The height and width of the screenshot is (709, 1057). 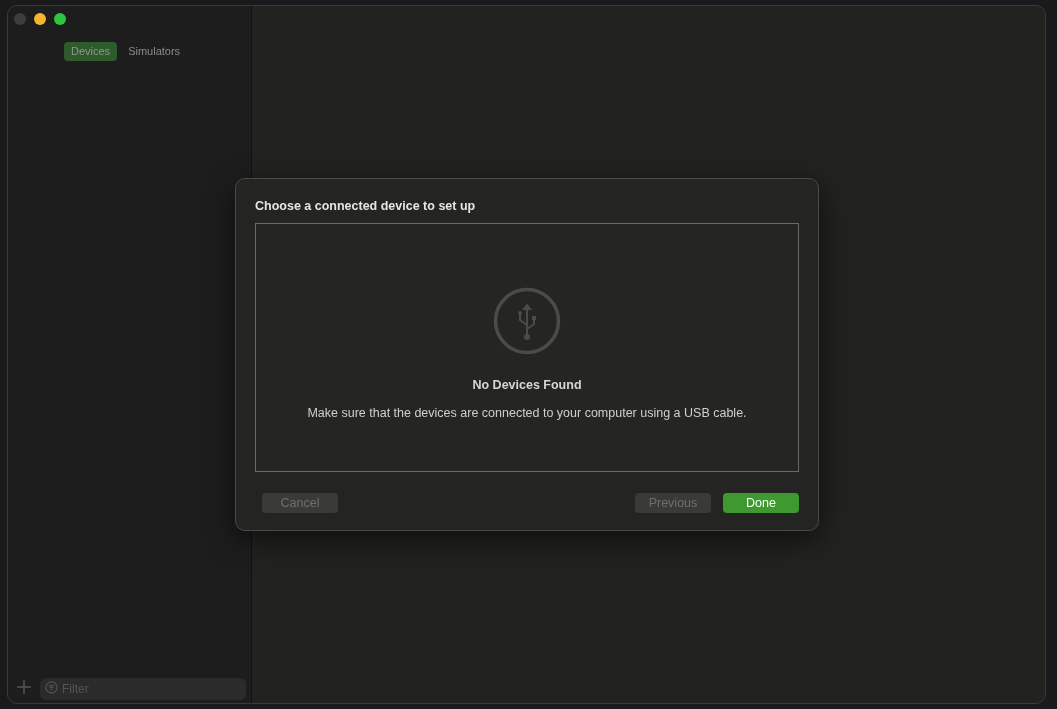 What do you see at coordinates (527, 385) in the screenshot?
I see `empty-state-heading: No Devices Found` at bounding box center [527, 385].